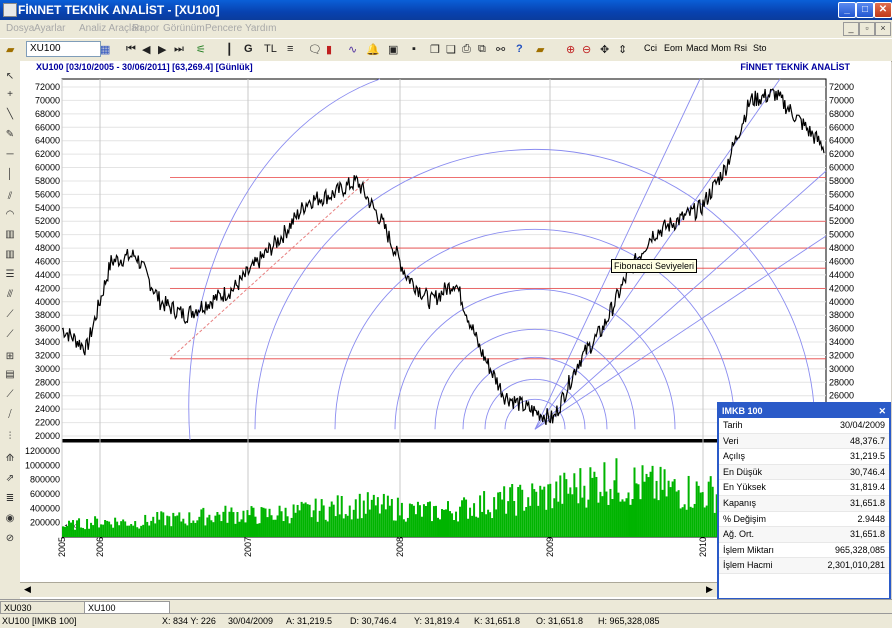  Describe the element at coordinates (131, 50) in the screenshot. I see `first-icon: ⏮` at that location.